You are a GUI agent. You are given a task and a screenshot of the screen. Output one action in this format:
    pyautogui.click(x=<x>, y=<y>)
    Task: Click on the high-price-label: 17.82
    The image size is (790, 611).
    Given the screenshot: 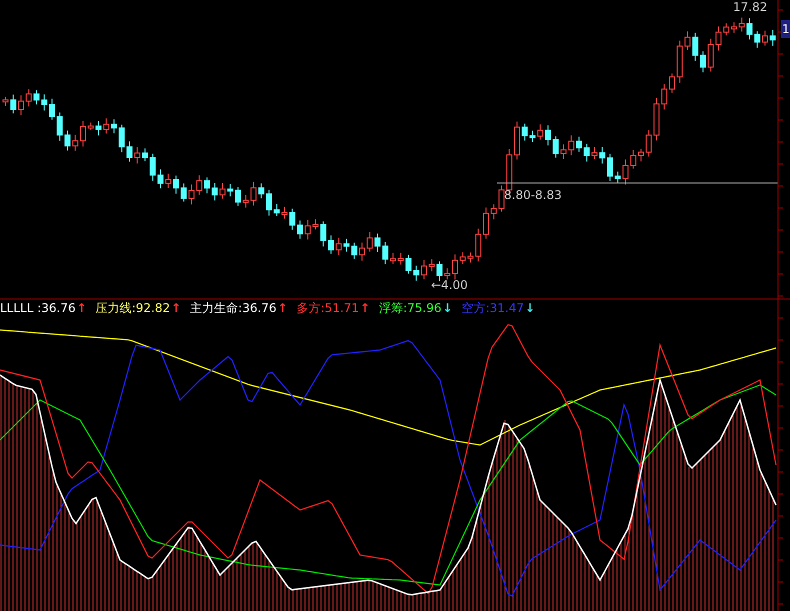 What is the action you would take?
    pyautogui.click(x=750, y=7)
    